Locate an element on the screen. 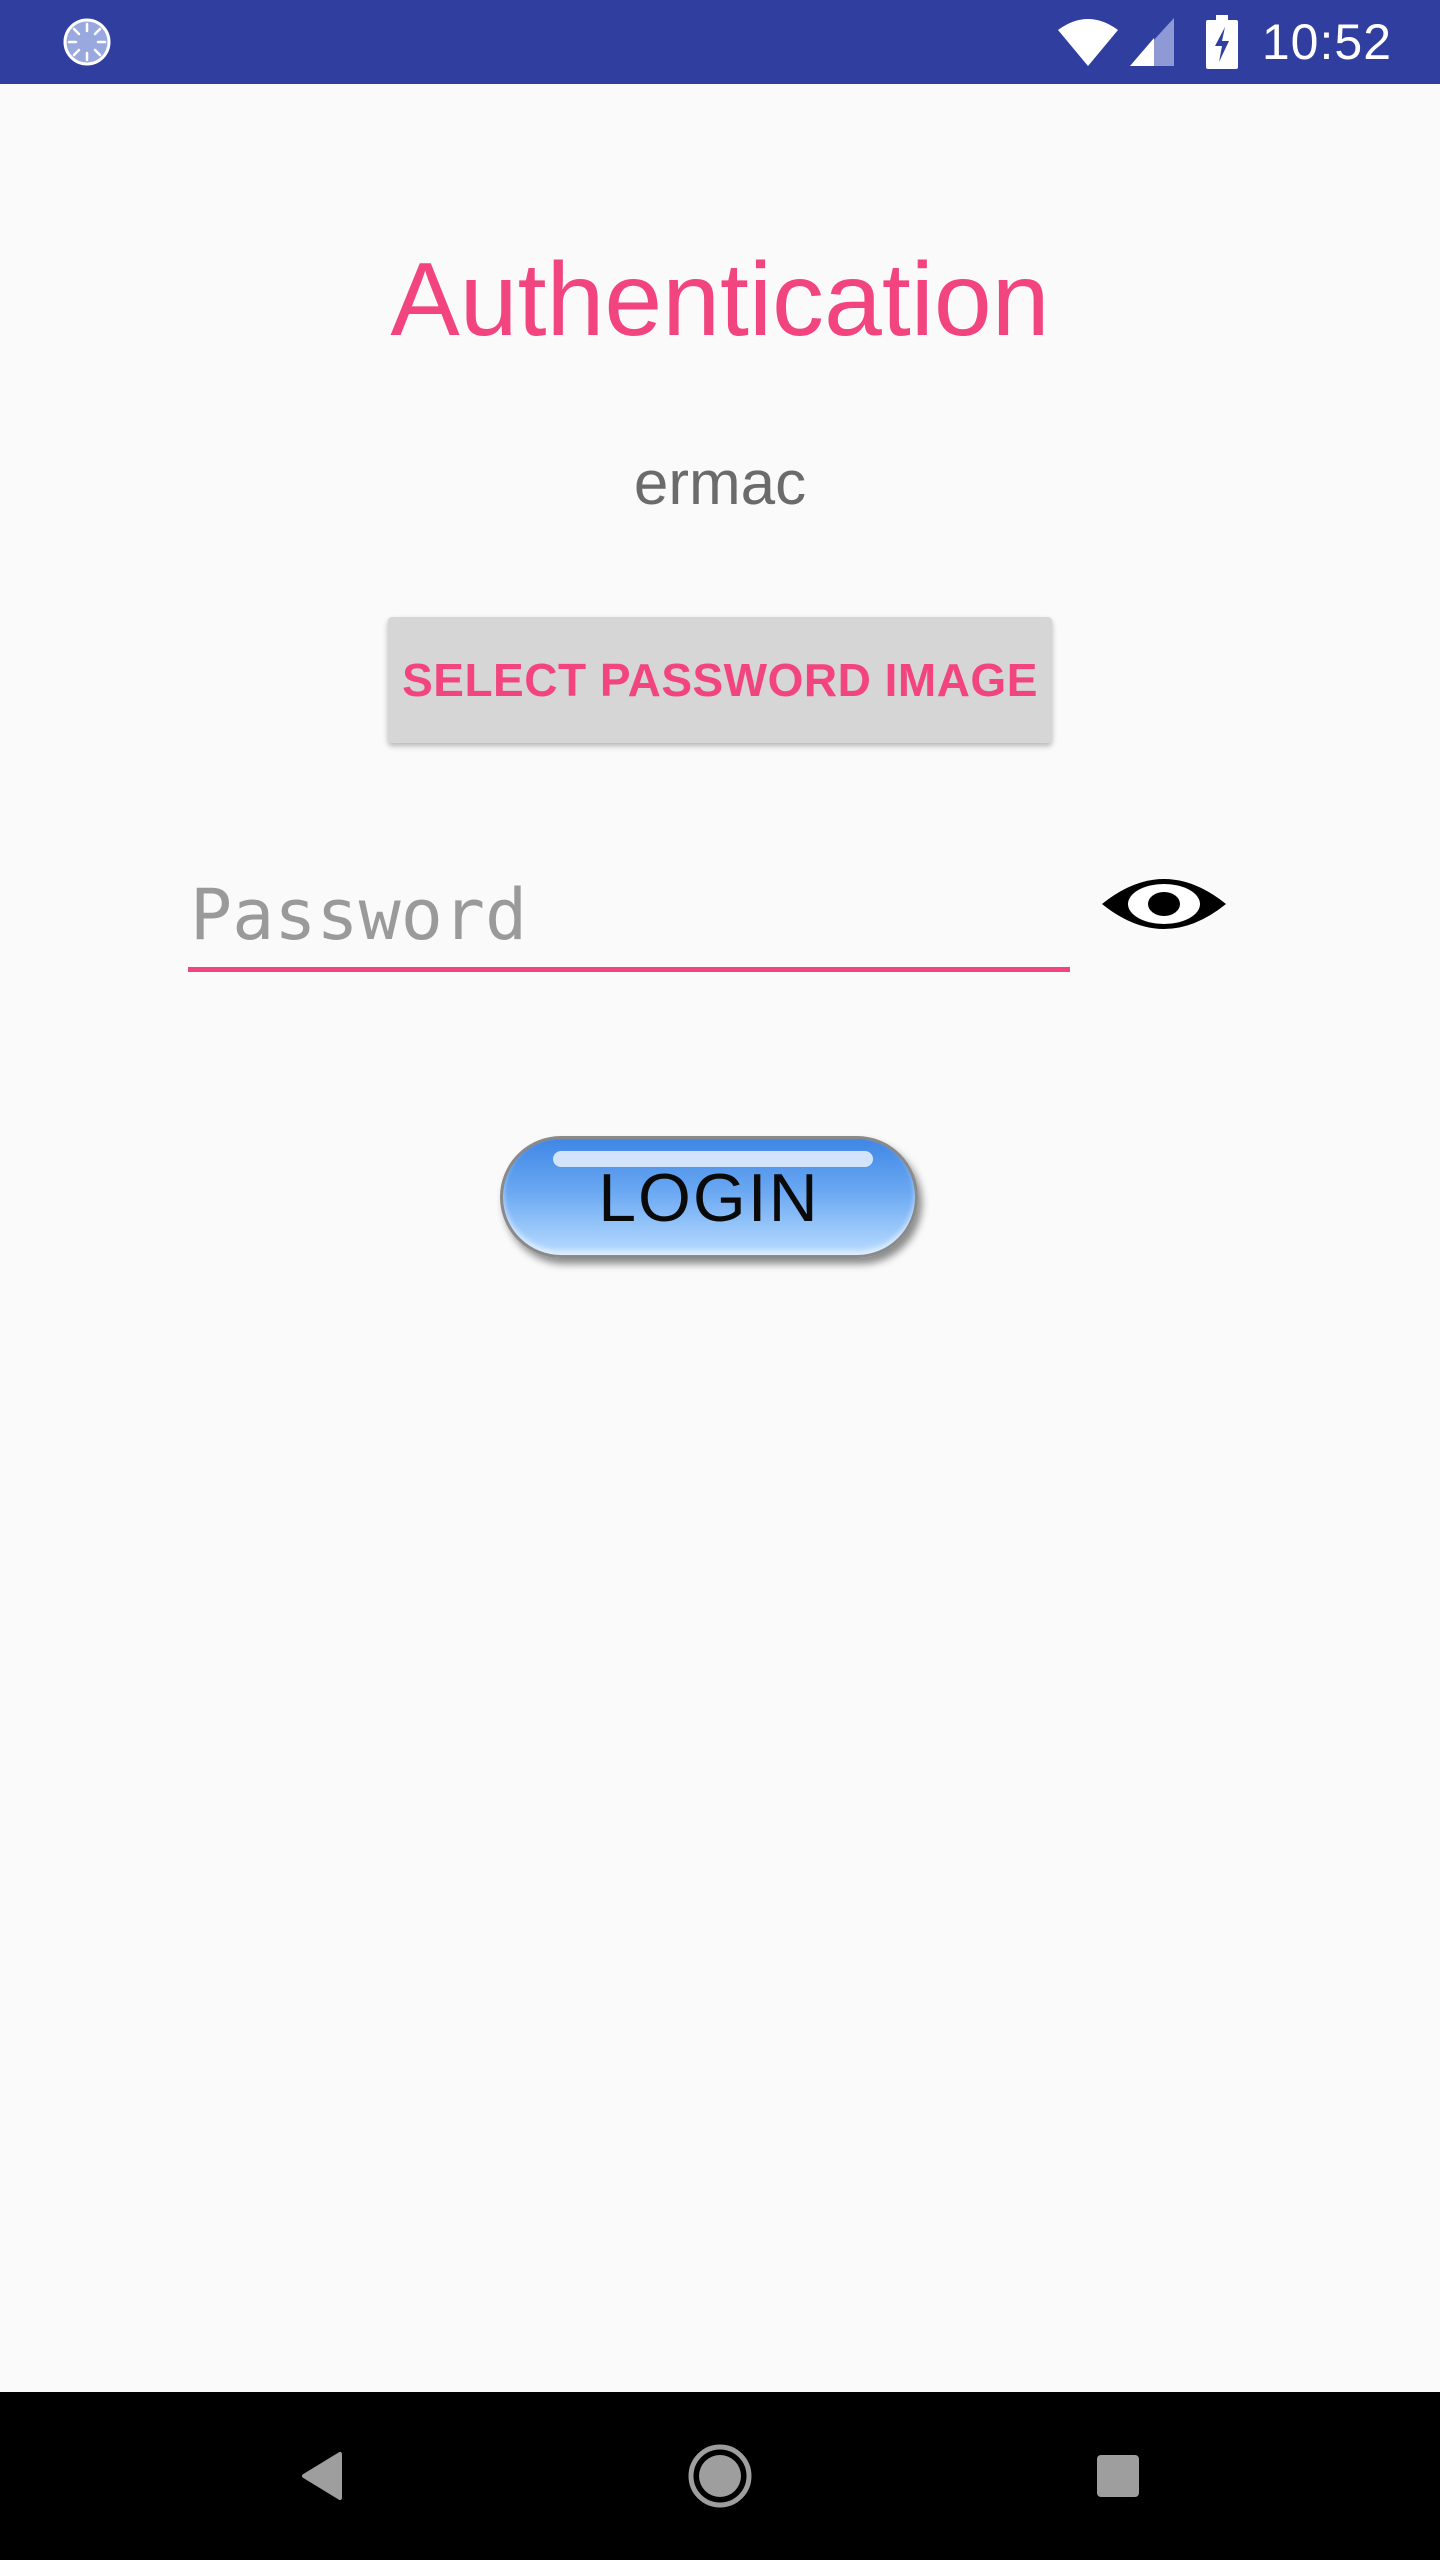 This screenshot has height=2560, width=1440. username-label: ermac is located at coordinates (720, 483).